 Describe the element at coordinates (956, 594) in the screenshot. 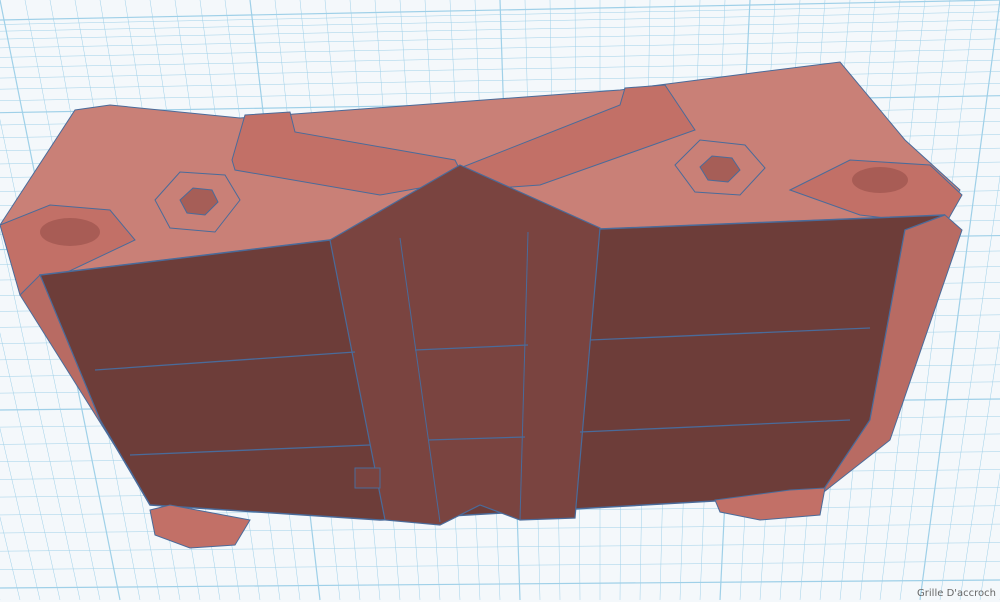

I see `snap-grid-label: Grille D'accroch` at that location.